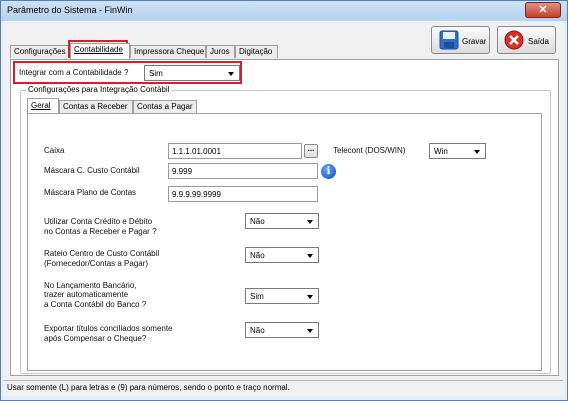 This screenshot has width=568, height=401. Describe the element at coordinates (474, 41) in the screenshot. I see `save-label: Gravar` at that location.